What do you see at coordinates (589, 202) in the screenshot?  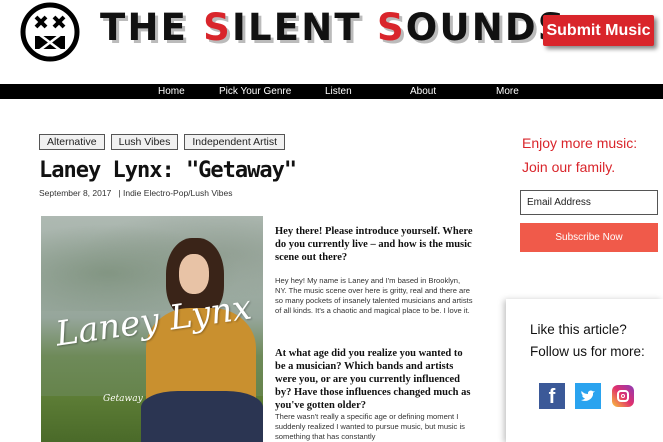 I see `email-field: Email Address` at bounding box center [589, 202].